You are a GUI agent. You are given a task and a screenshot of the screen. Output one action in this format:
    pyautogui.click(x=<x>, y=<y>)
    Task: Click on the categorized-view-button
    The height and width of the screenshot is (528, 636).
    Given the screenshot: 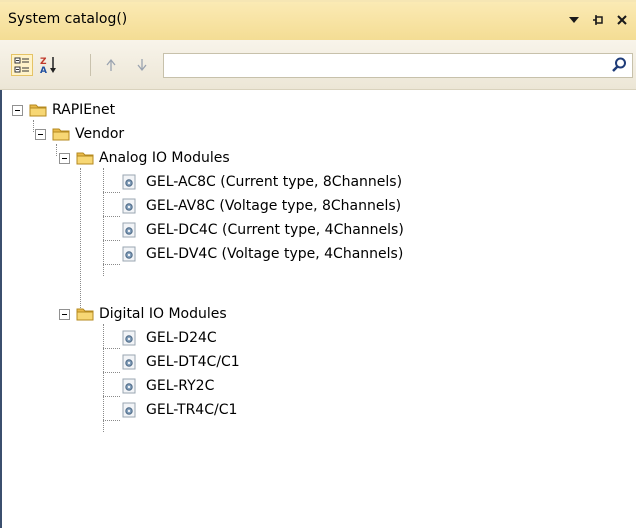 What is the action you would take?
    pyautogui.click(x=22, y=65)
    